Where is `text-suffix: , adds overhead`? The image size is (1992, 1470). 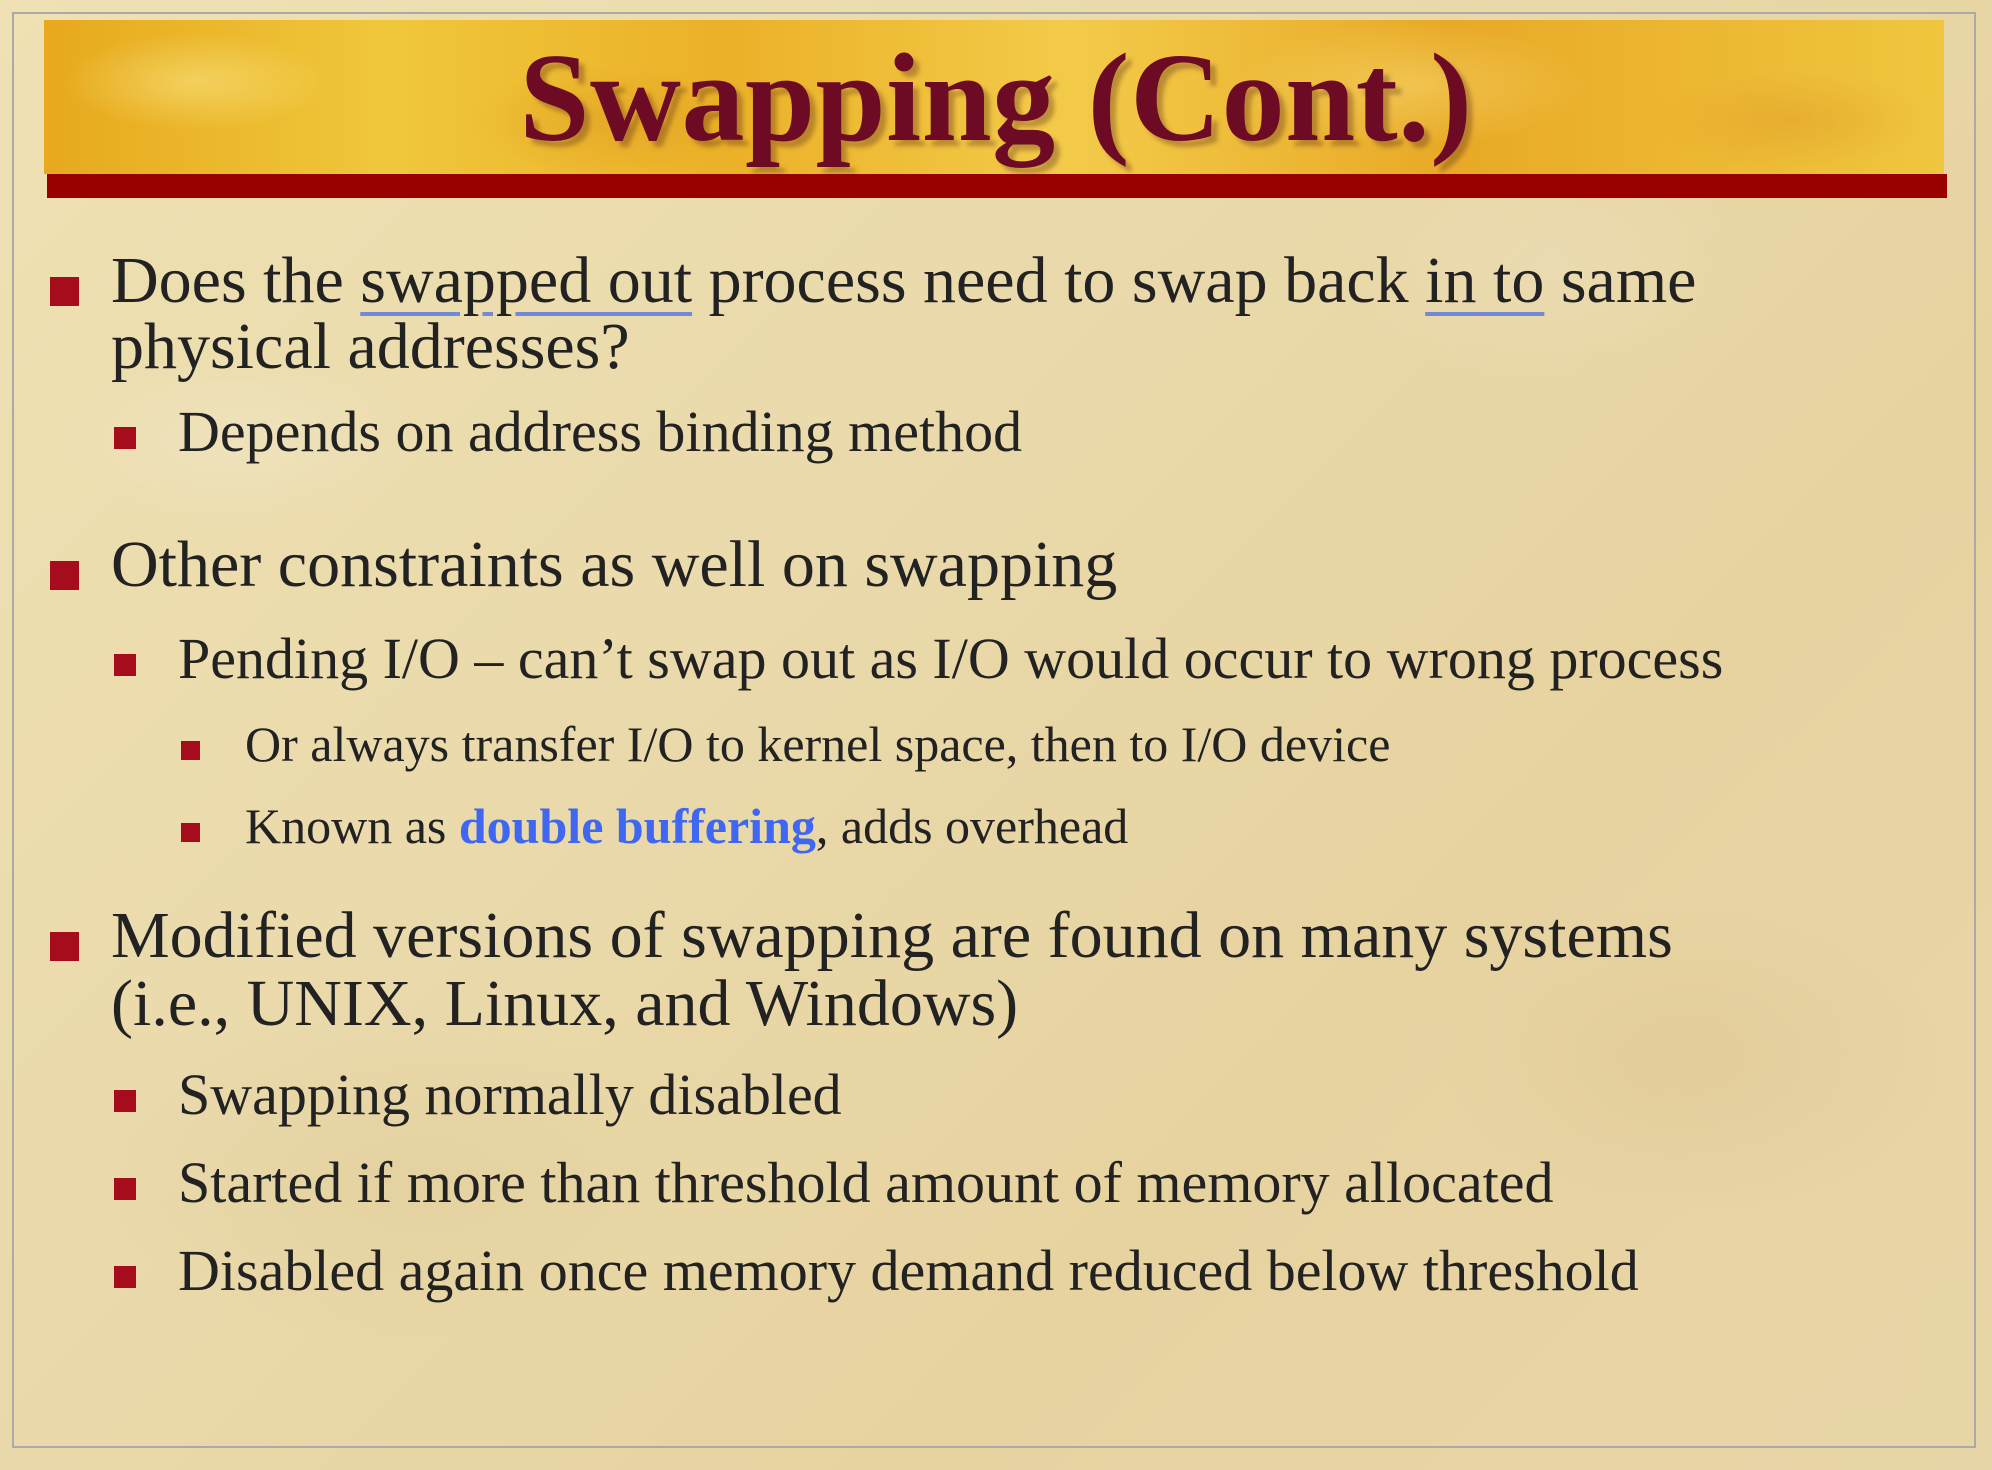 text-suffix: , adds overhead is located at coordinates (972, 826).